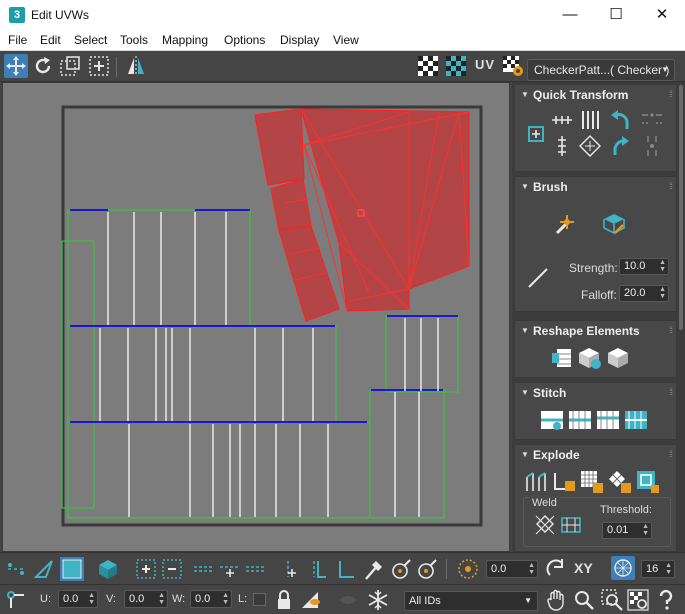 Image resolution: width=685 pixels, height=614 pixels. What do you see at coordinates (620, 482) in the screenshot?
I see `flatten-by-smoothing-icon` at bounding box center [620, 482].